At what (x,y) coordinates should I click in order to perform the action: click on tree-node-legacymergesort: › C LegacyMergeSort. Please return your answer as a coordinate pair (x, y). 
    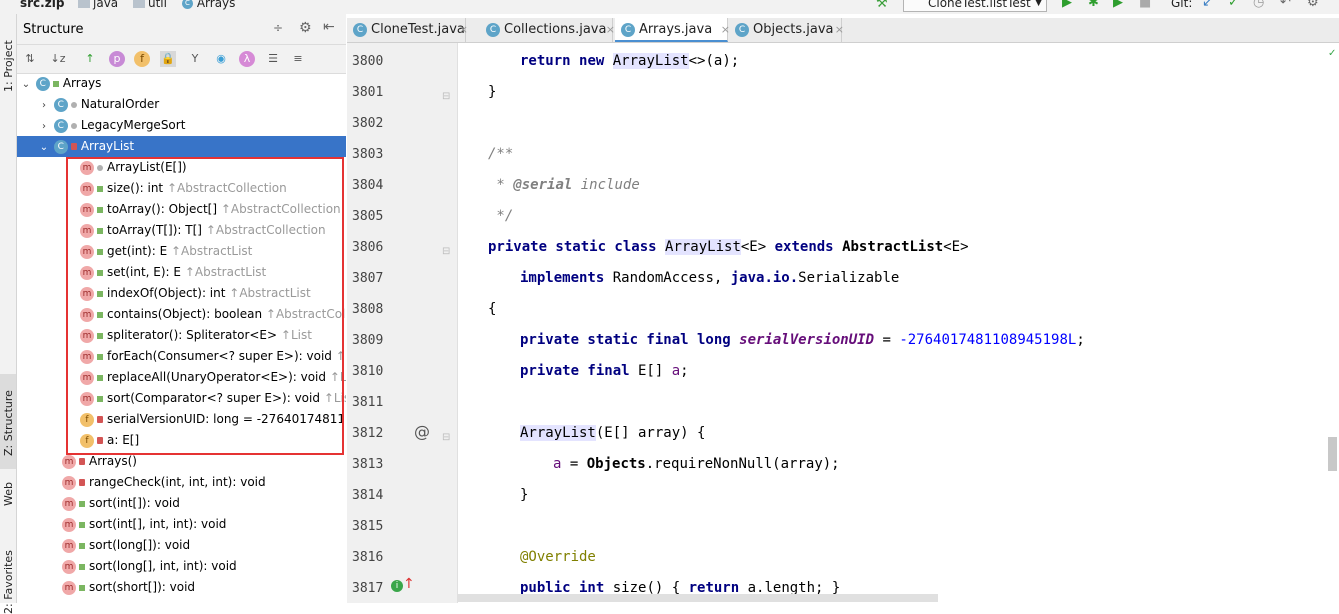
    Looking at the image, I should click on (181, 125).